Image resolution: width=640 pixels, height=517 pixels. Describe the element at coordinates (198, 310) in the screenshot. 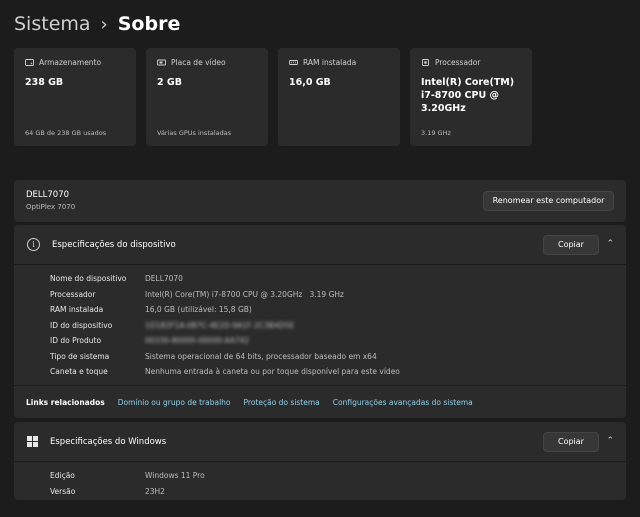

I see `spec-value: 16,0 GB (utilizável: 15,8 GB)` at that location.